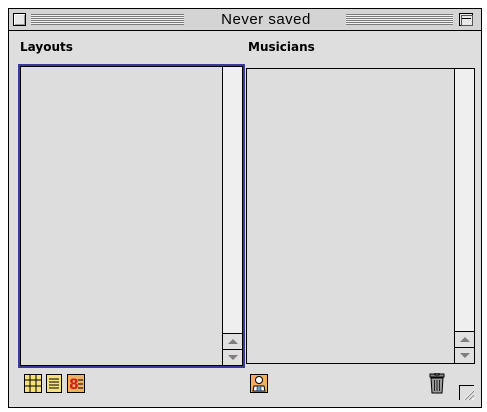 This screenshot has height=412, width=487. Describe the element at coordinates (281, 47) in the screenshot. I see `musicians-label: Musicians` at that location.